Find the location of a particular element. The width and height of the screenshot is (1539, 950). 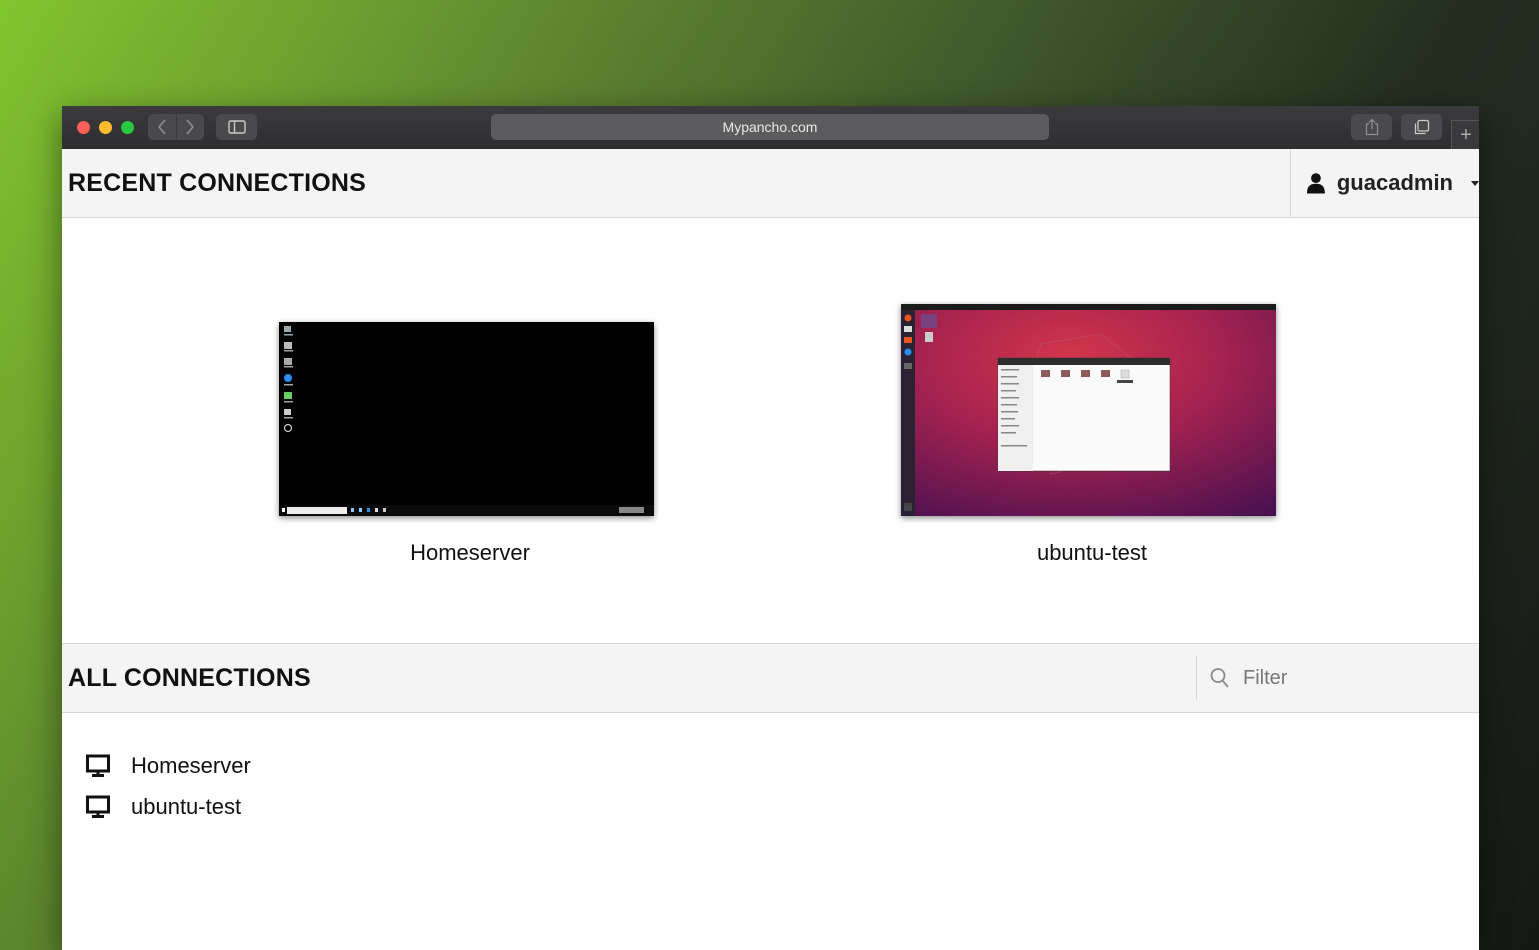

connection-item-homeserver: Homeserver is located at coordinates (168, 765).